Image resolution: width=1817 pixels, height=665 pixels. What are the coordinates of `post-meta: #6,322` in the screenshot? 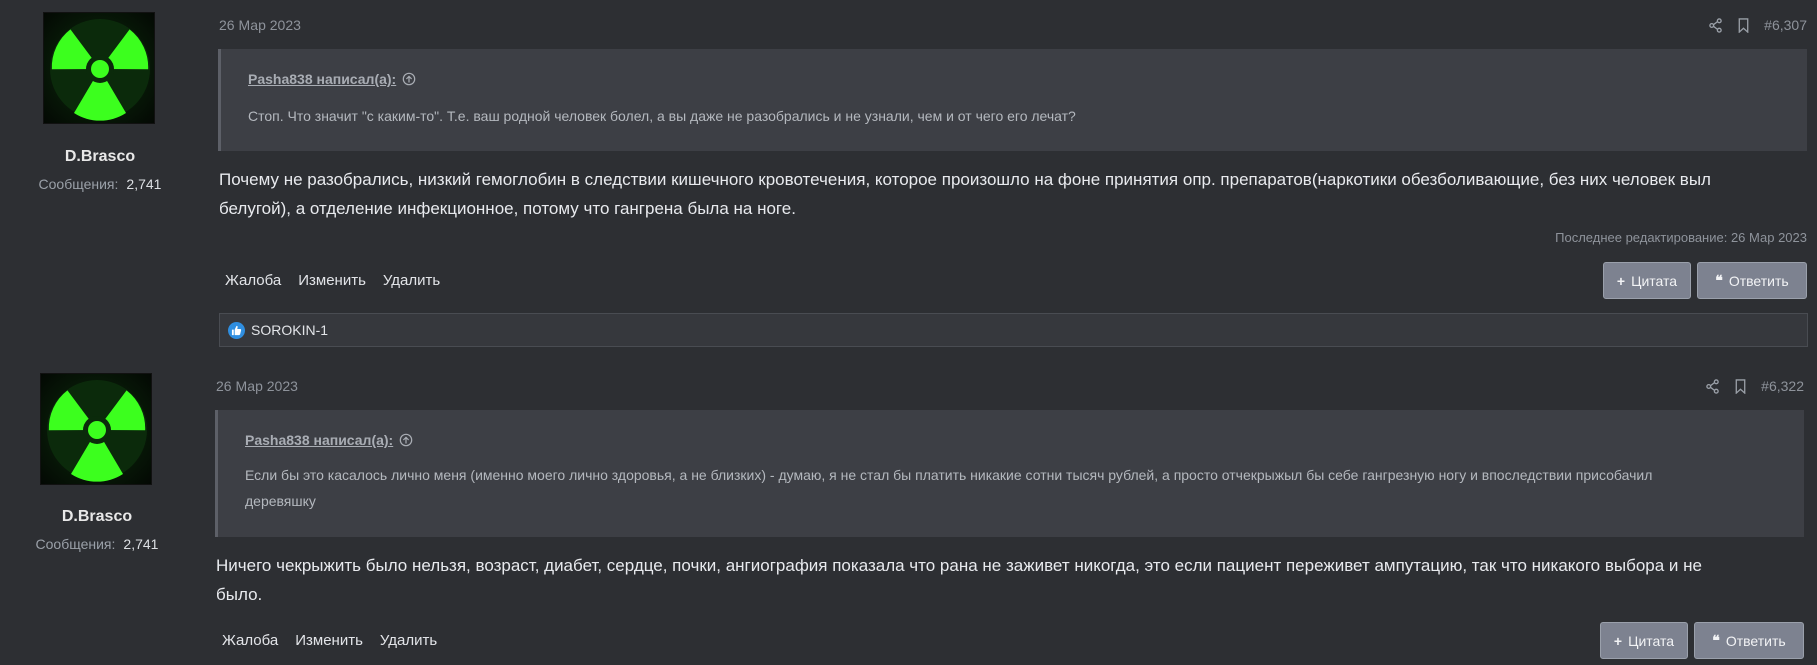 It's located at (1754, 386).